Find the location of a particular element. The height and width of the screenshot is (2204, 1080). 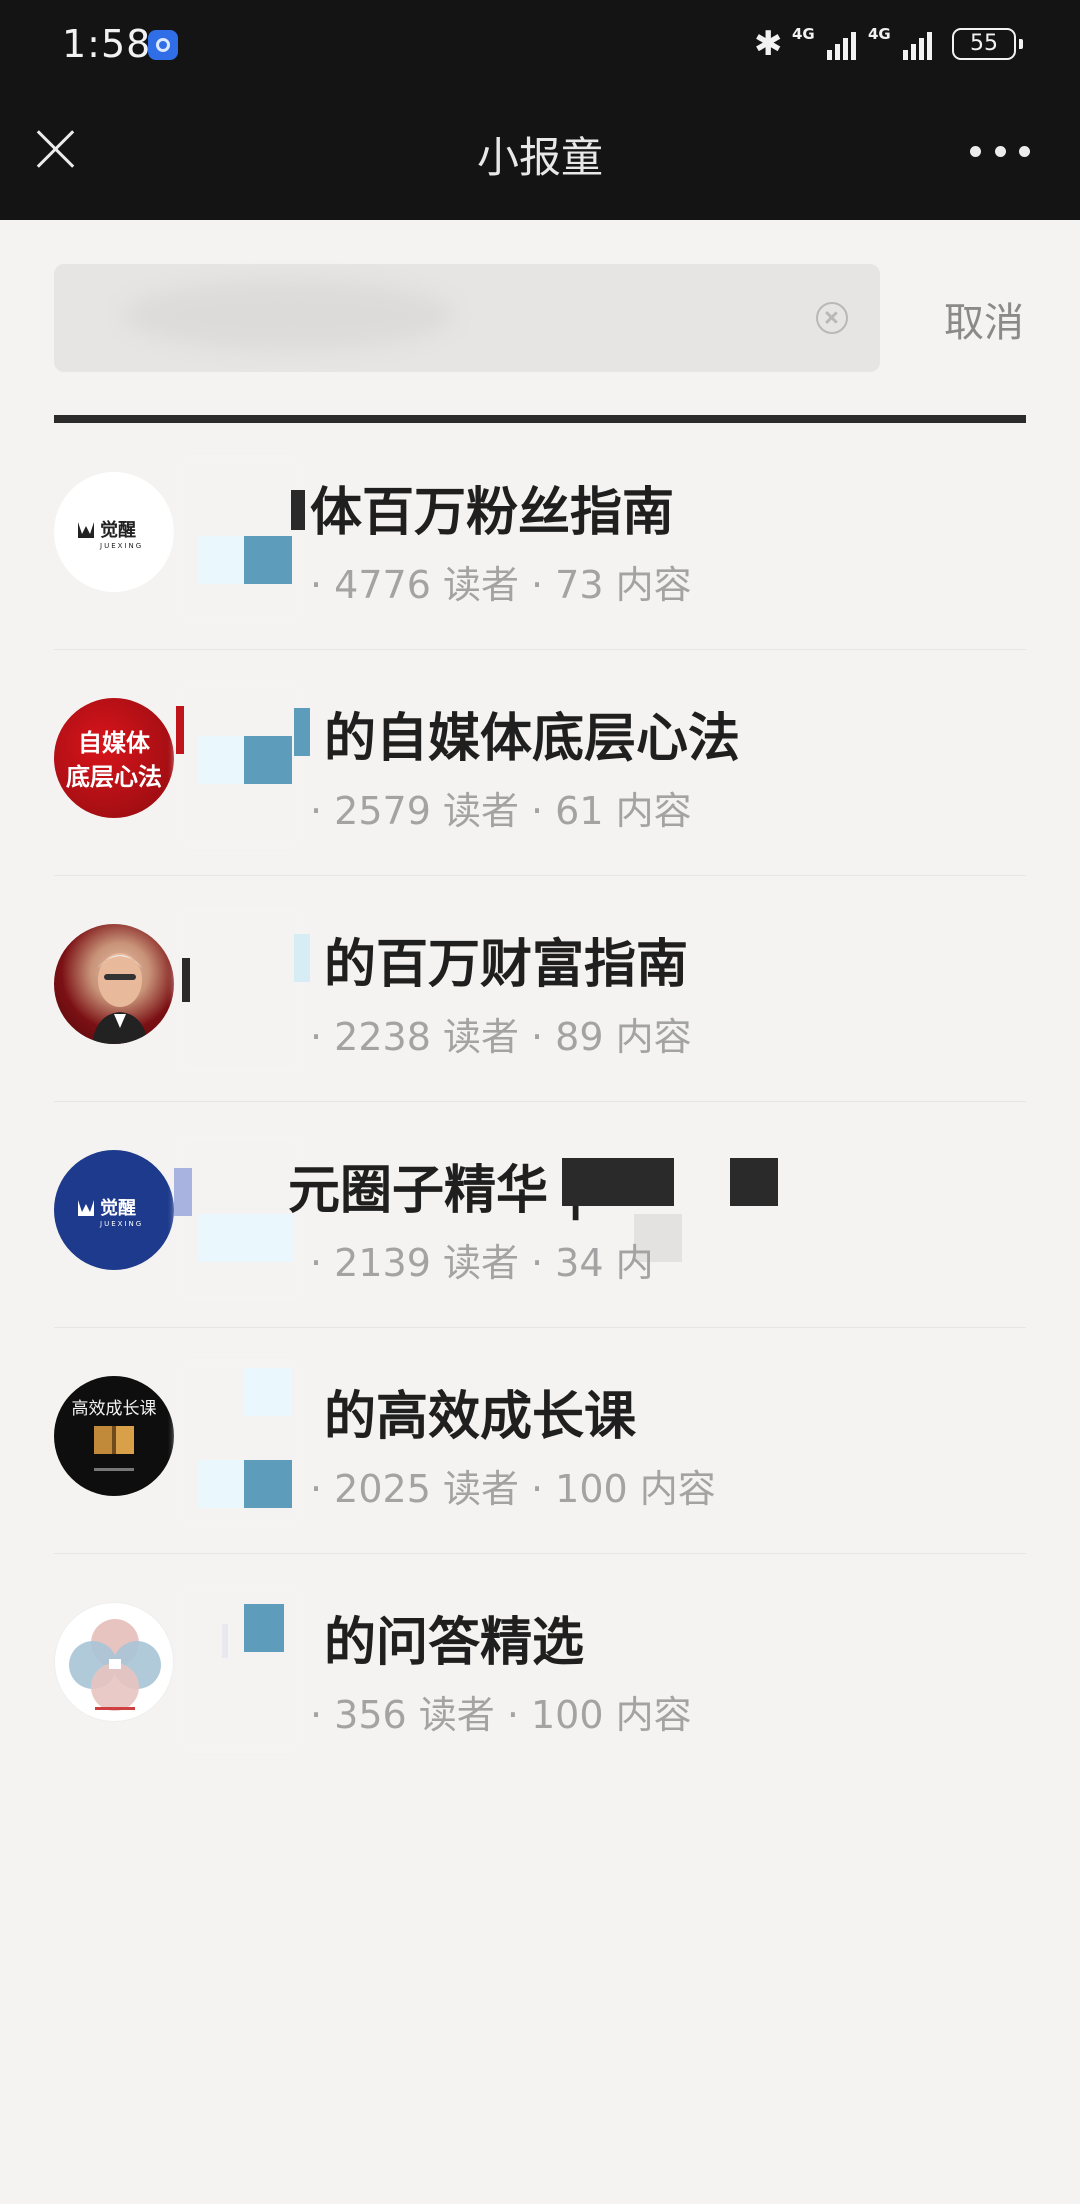

result-title: 的自媒体底层心法 is located at coordinates (532, 739).